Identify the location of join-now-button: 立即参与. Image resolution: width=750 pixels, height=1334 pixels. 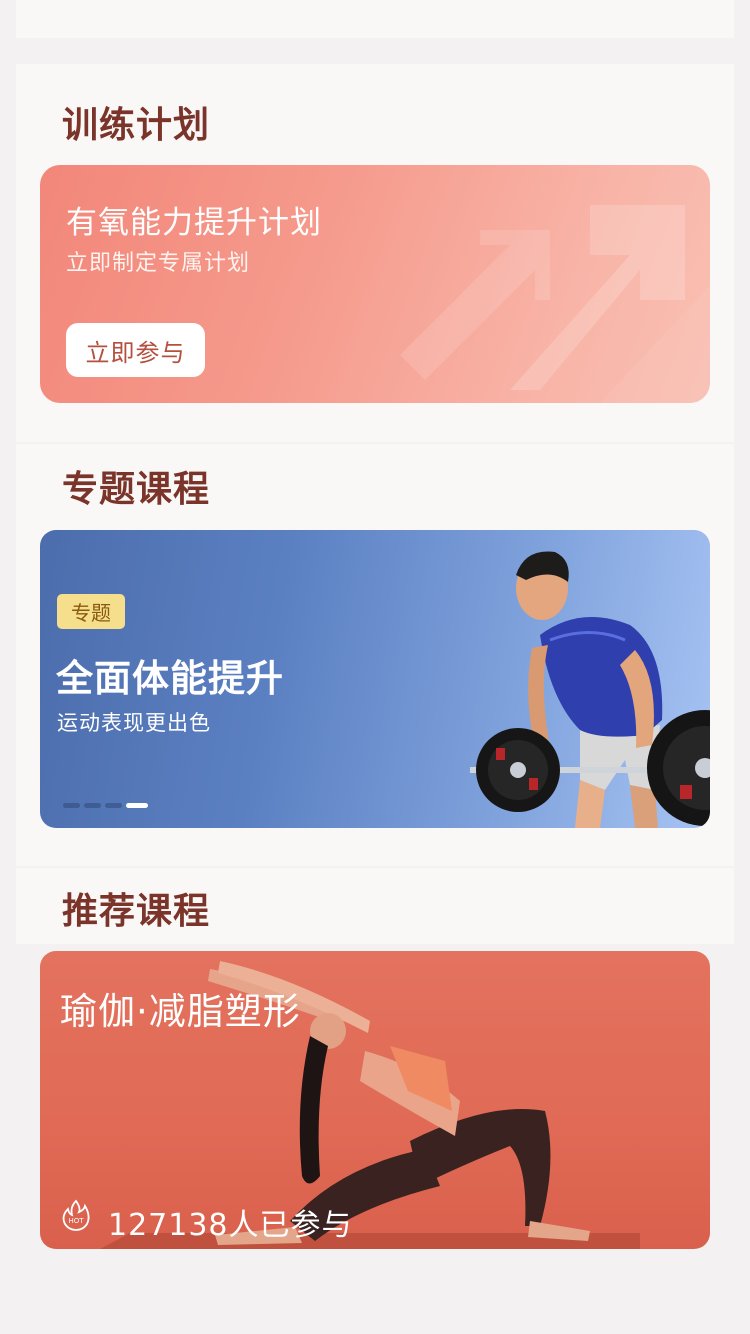
(135, 350).